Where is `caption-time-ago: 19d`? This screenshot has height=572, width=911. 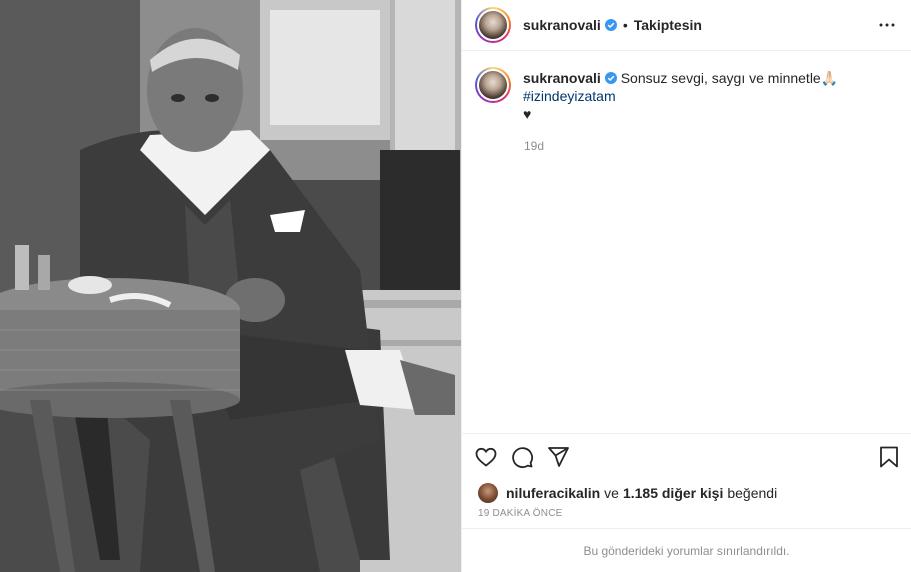
caption-time-ago: 19d is located at coordinates (709, 146).